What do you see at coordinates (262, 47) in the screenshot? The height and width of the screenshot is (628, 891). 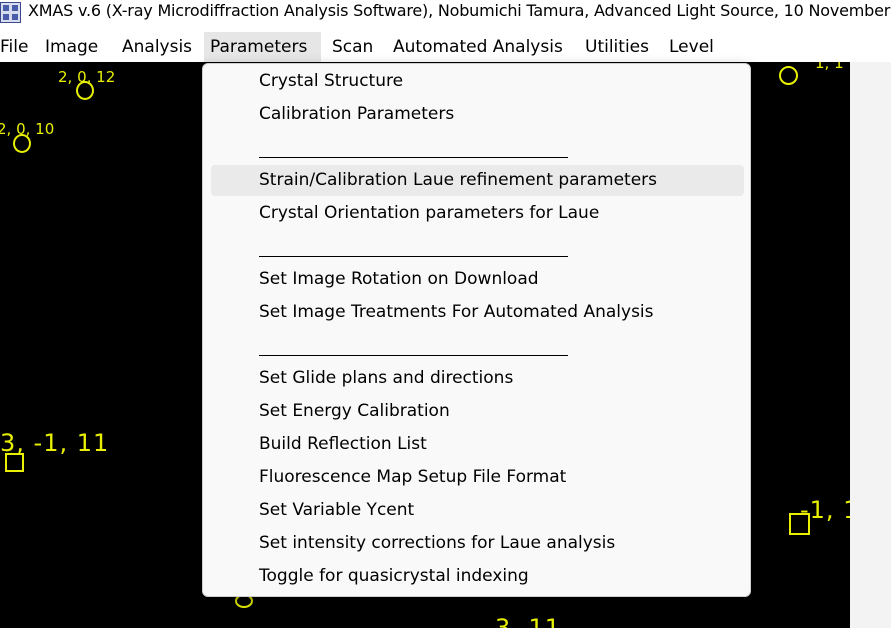 I see `menu-parameters: Parameters` at bounding box center [262, 47].